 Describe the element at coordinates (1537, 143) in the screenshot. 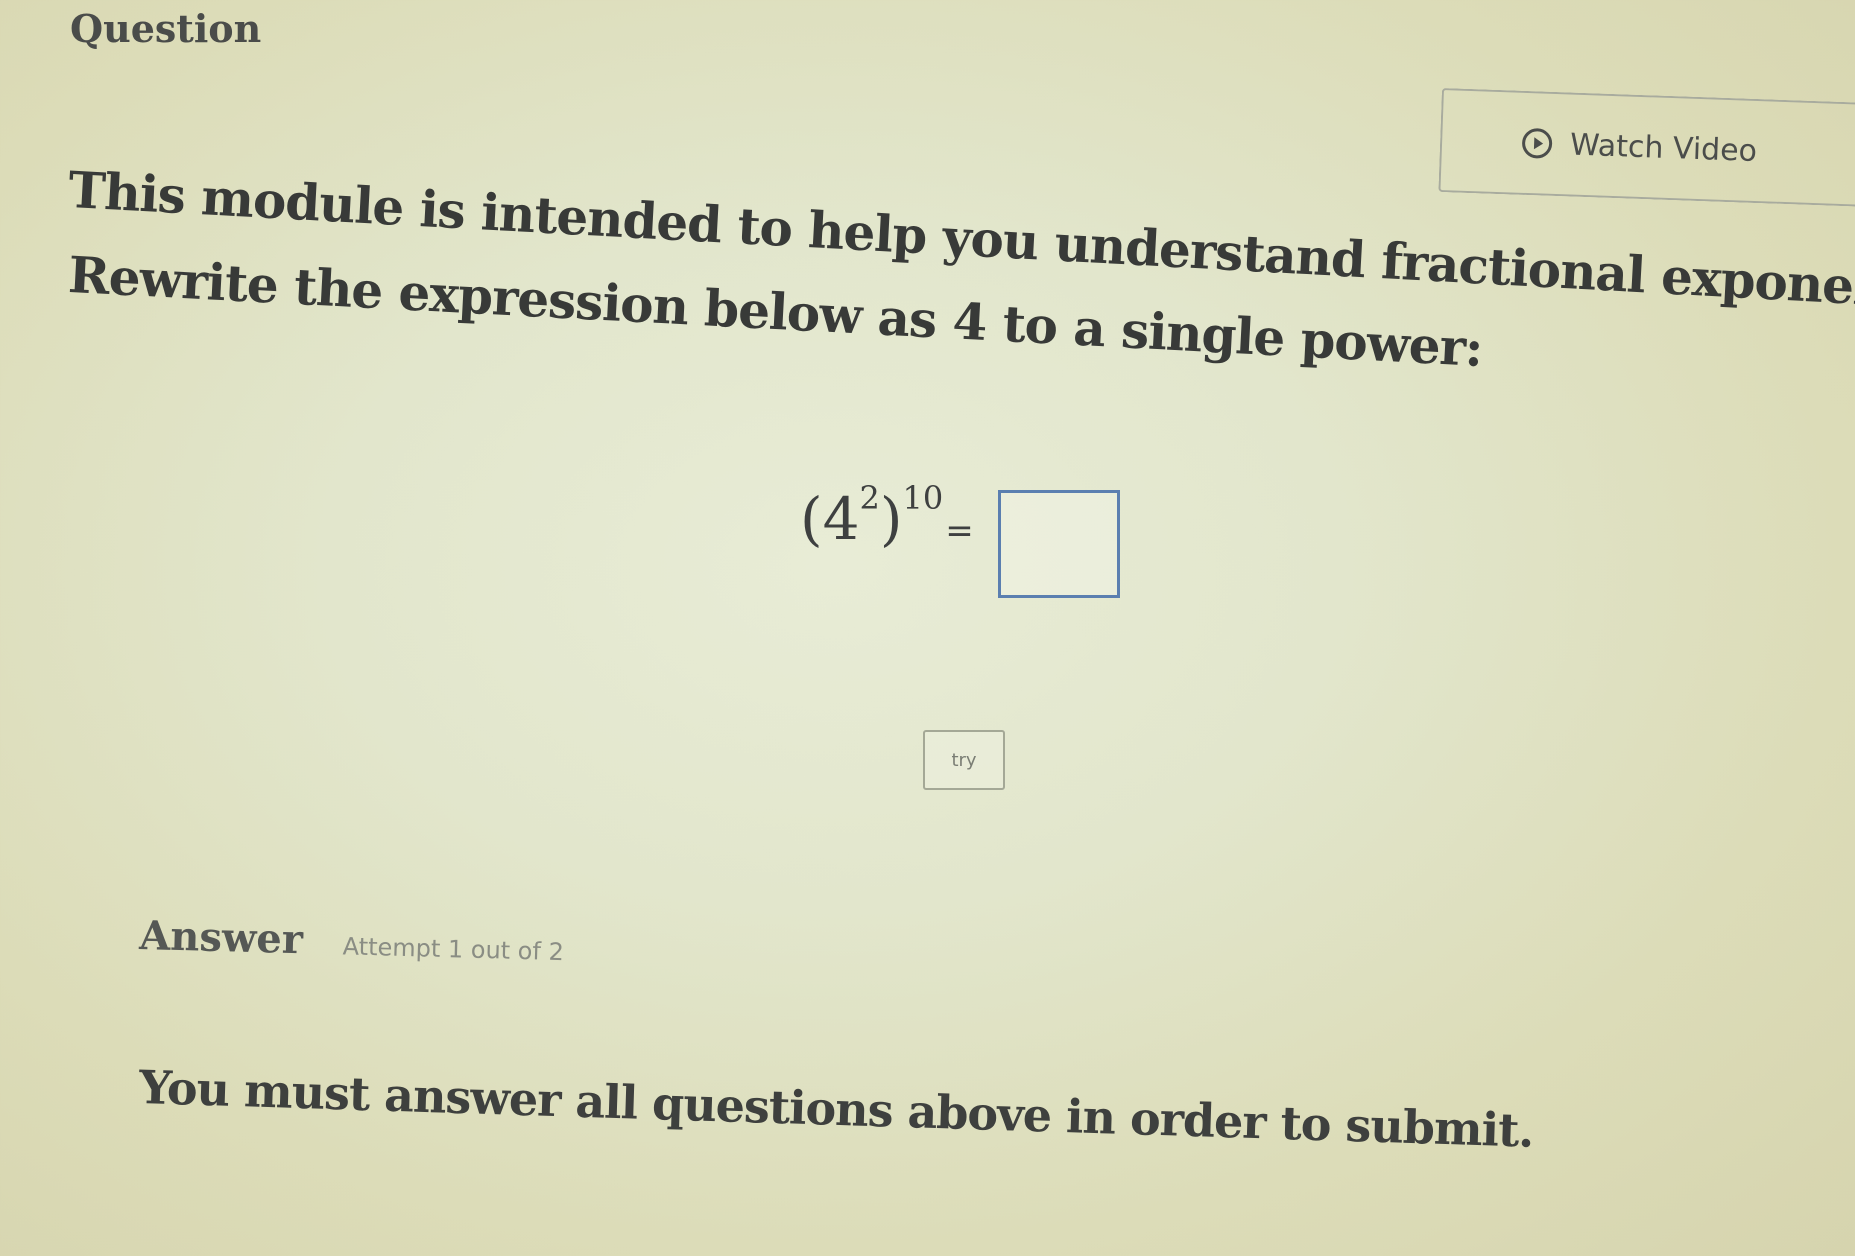

I see `play-icon` at that location.